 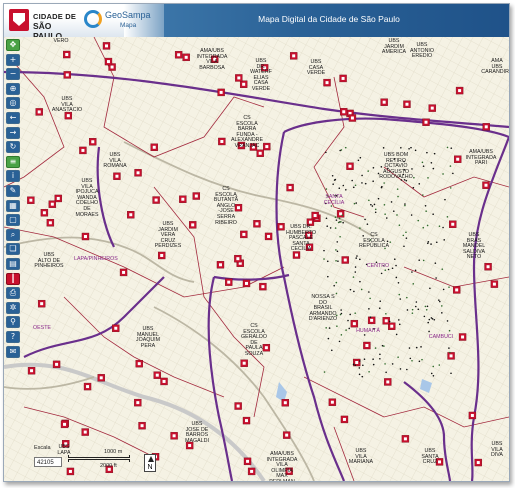 I want to click on map-label: CS ESCOLA GERALDO DE PAULA SOUZA, so click(x=254, y=340).